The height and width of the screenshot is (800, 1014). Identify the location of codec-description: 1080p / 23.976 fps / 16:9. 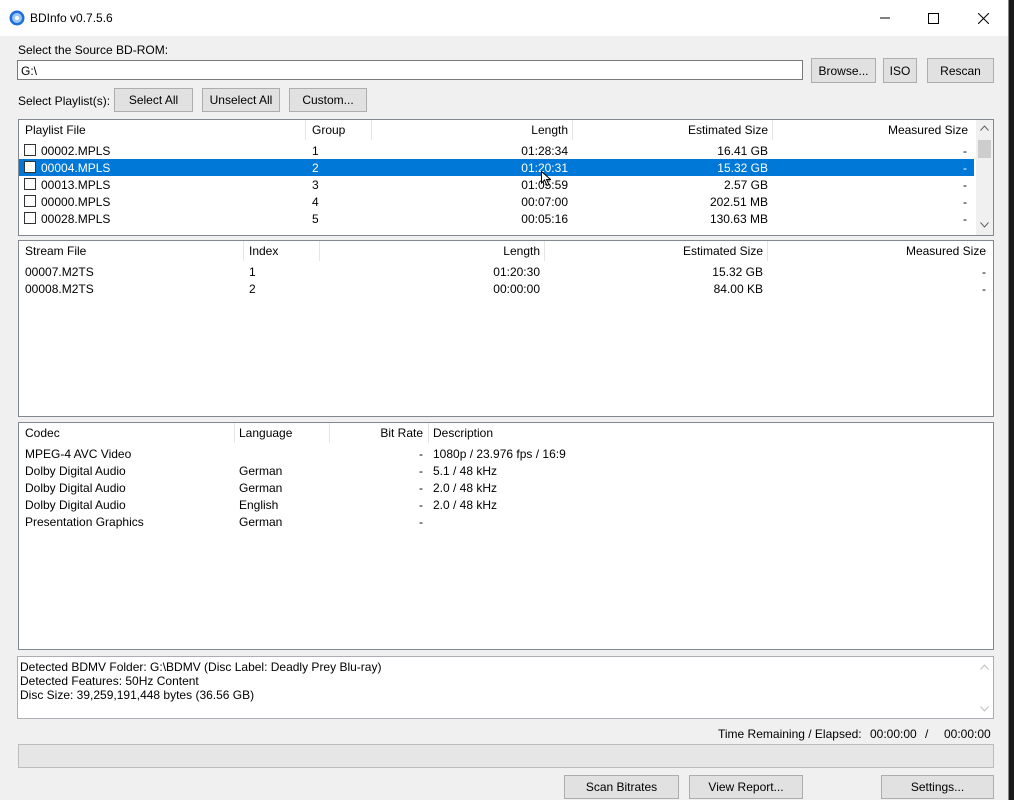
(499, 454).